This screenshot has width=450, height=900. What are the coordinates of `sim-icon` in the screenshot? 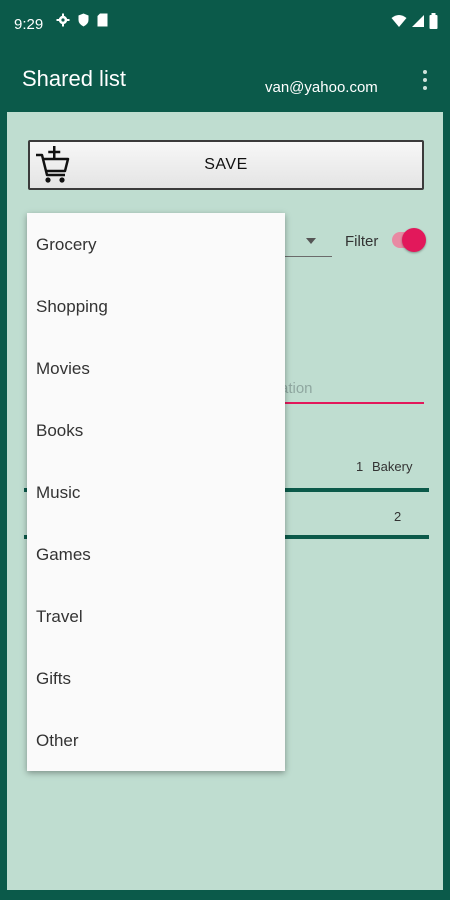 It's located at (102, 20).